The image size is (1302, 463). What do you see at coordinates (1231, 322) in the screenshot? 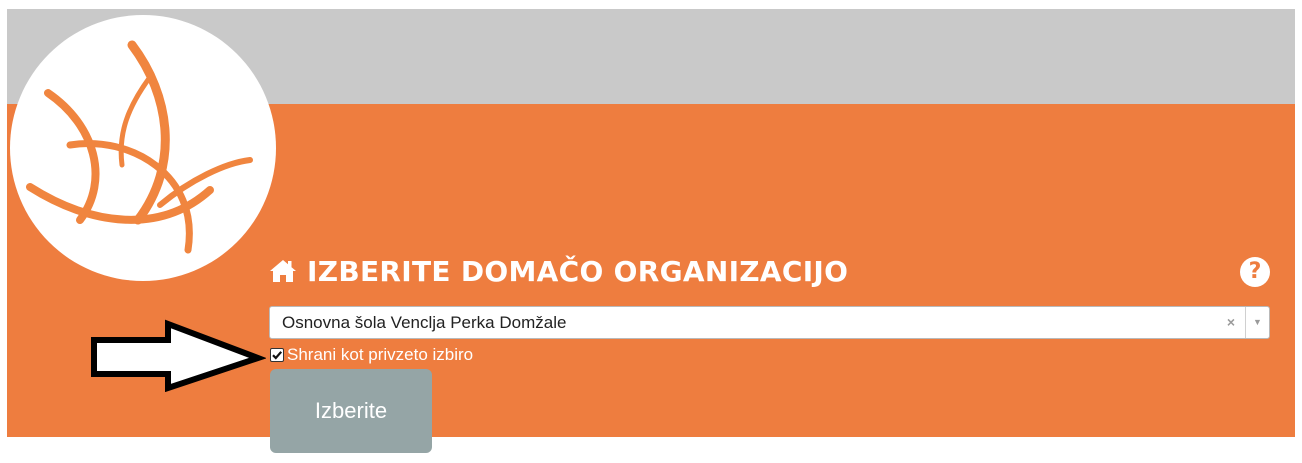
I see `clear-selection-icon: ×` at bounding box center [1231, 322].